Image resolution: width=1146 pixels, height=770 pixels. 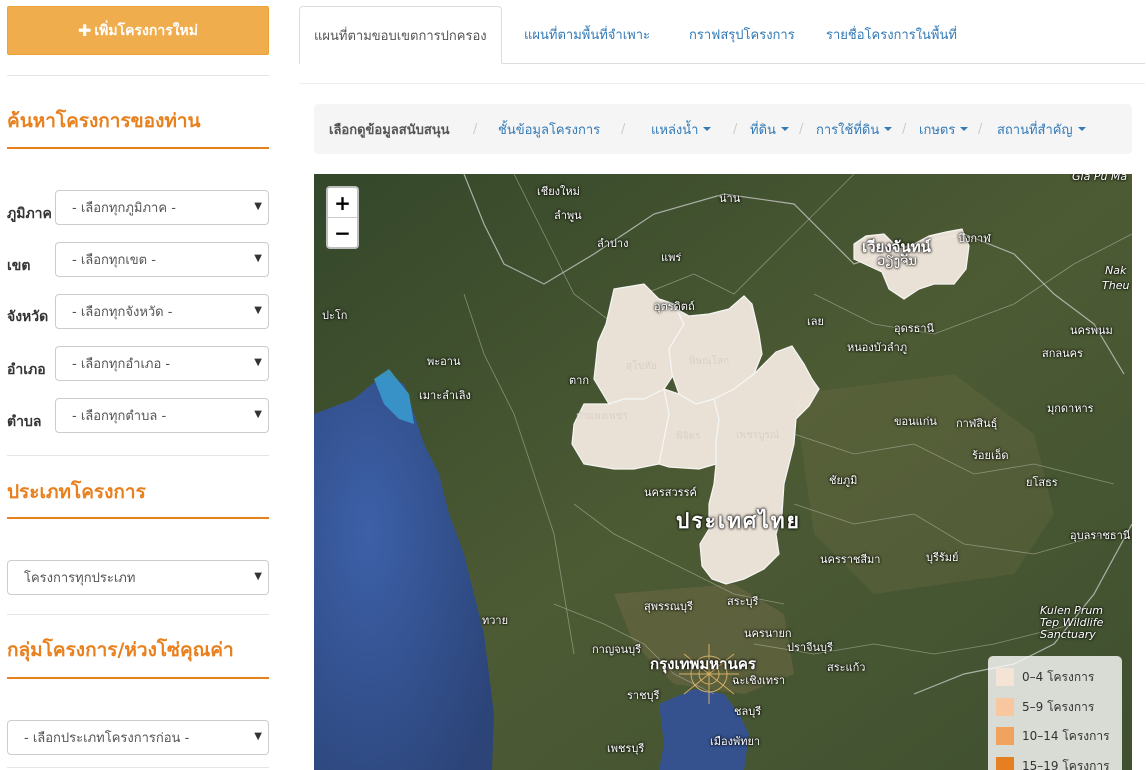 What do you see at coordinates (897, 261) in the screenshot?
I see `vientiane-sub-label: ວຽງຈັນ` at bounding box center [897, 261].